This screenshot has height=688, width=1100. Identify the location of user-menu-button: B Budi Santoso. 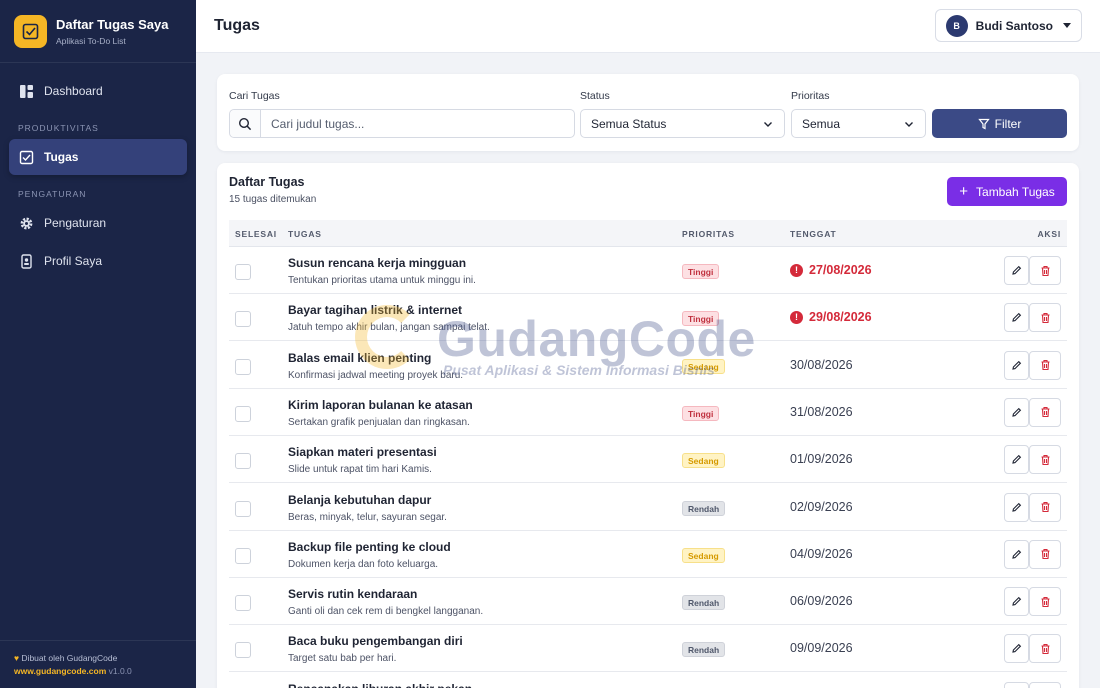
(1008, 25).